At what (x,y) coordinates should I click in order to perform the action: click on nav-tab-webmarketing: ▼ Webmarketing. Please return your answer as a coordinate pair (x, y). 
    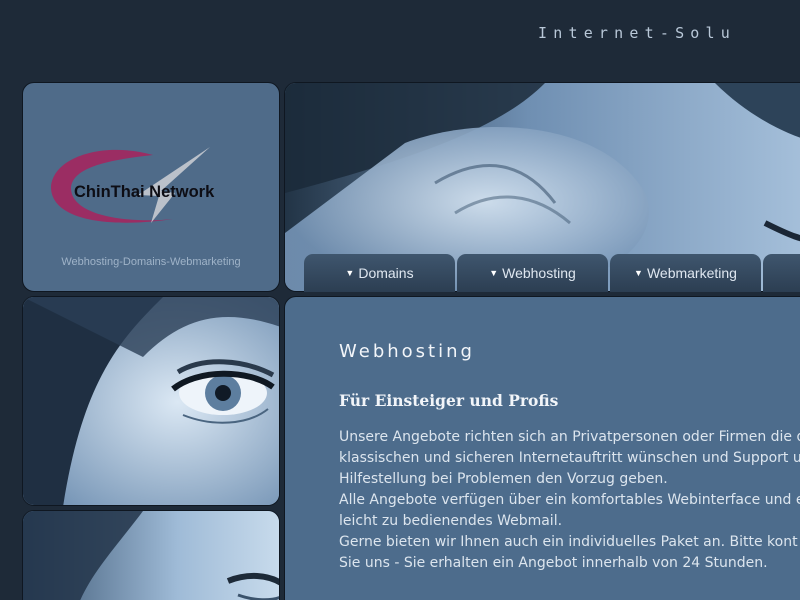
    Looking at the image, I should click on (685, 273).